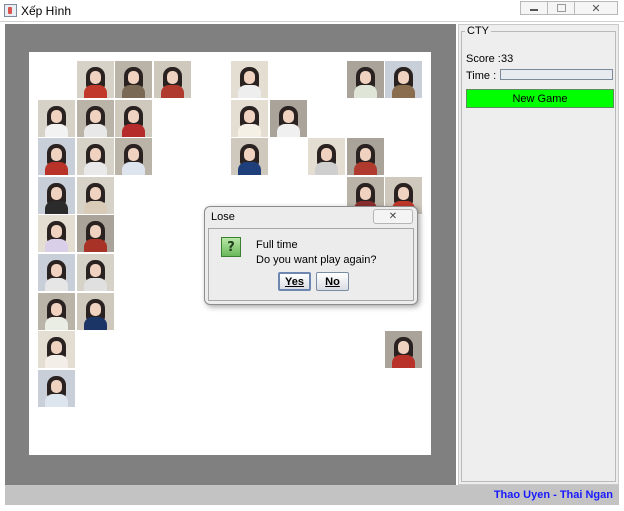  What do you see at coordinates (481, 76) in the screenshot?
I see `time-label: Time :` at bounding box center [481, 76].